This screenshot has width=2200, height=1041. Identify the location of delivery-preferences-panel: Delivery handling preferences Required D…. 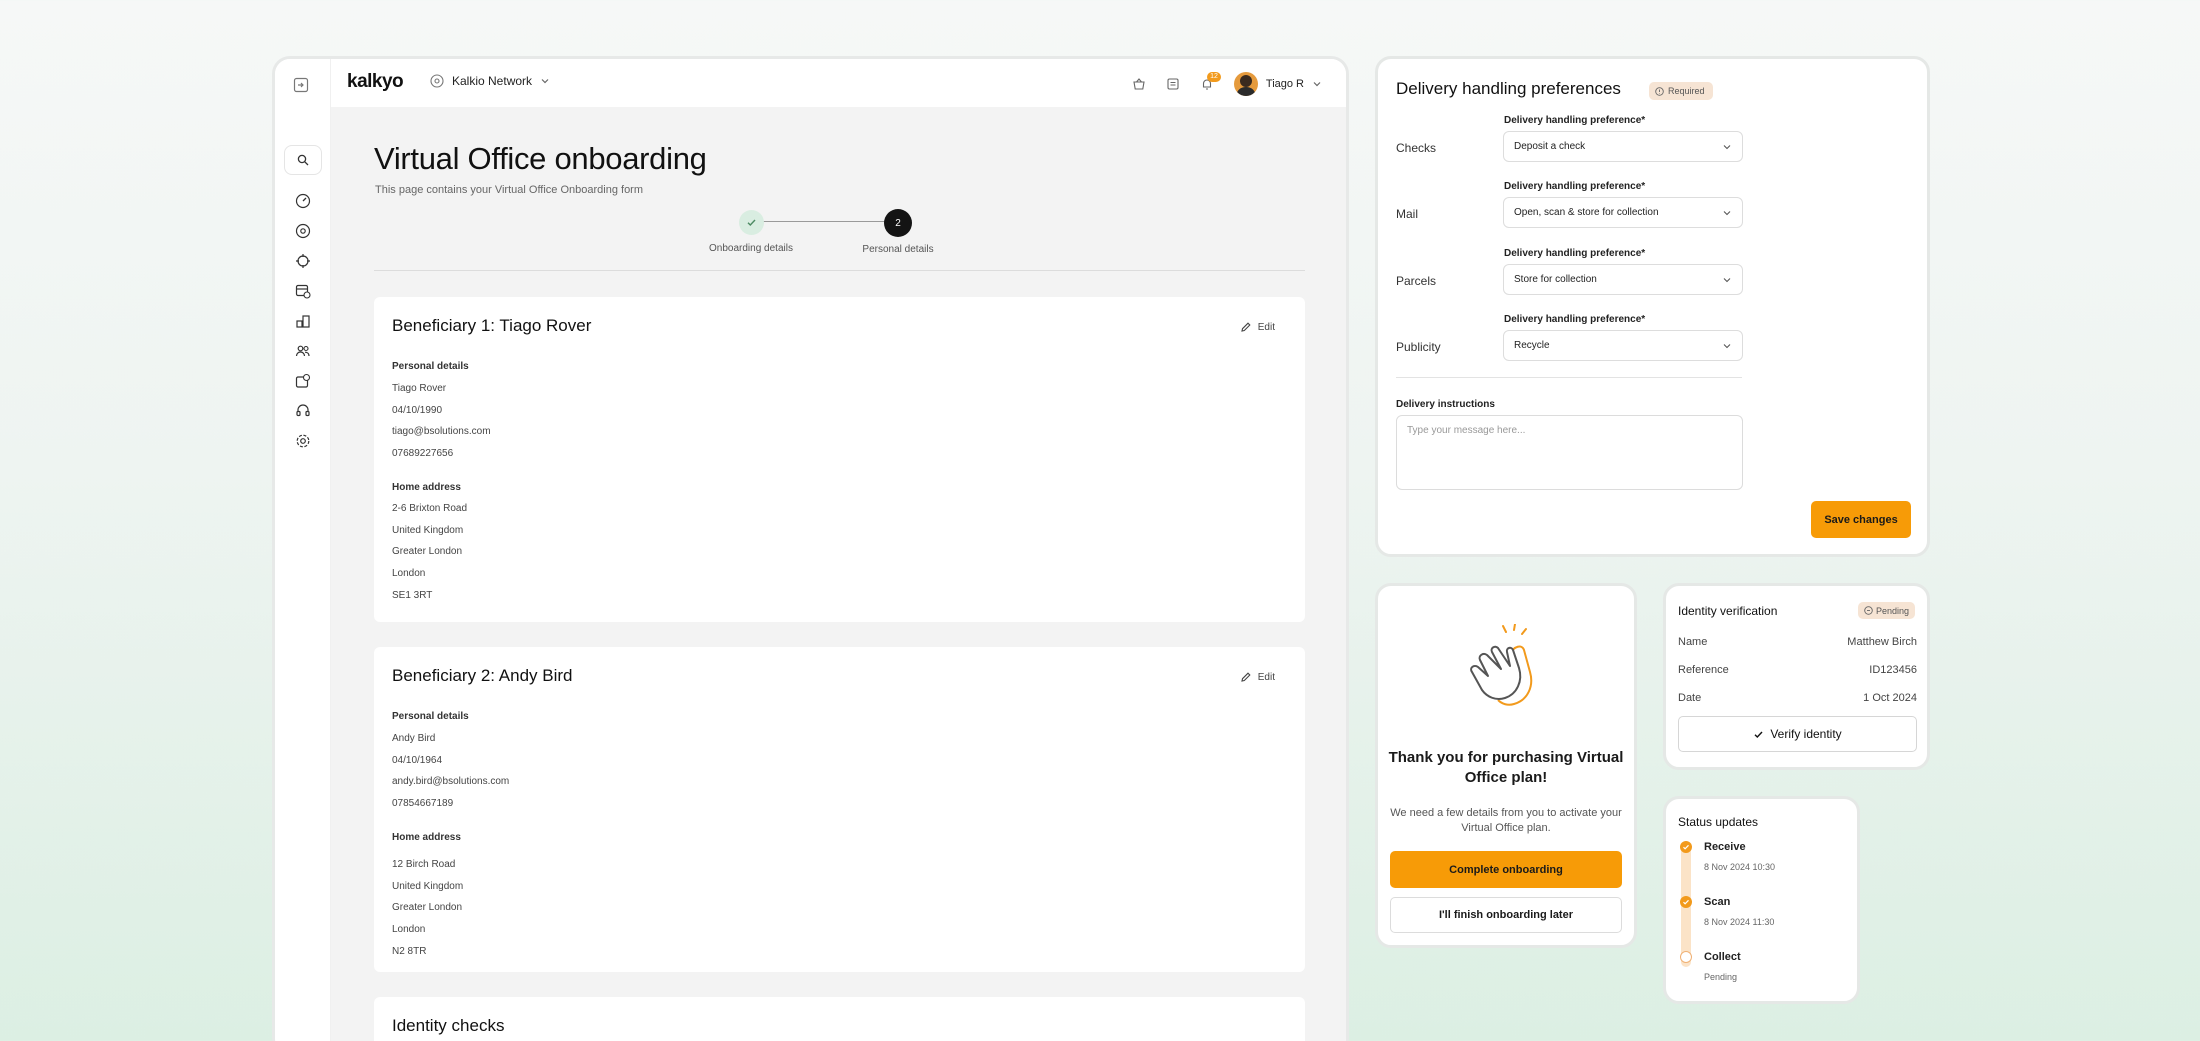
(1652, 306).